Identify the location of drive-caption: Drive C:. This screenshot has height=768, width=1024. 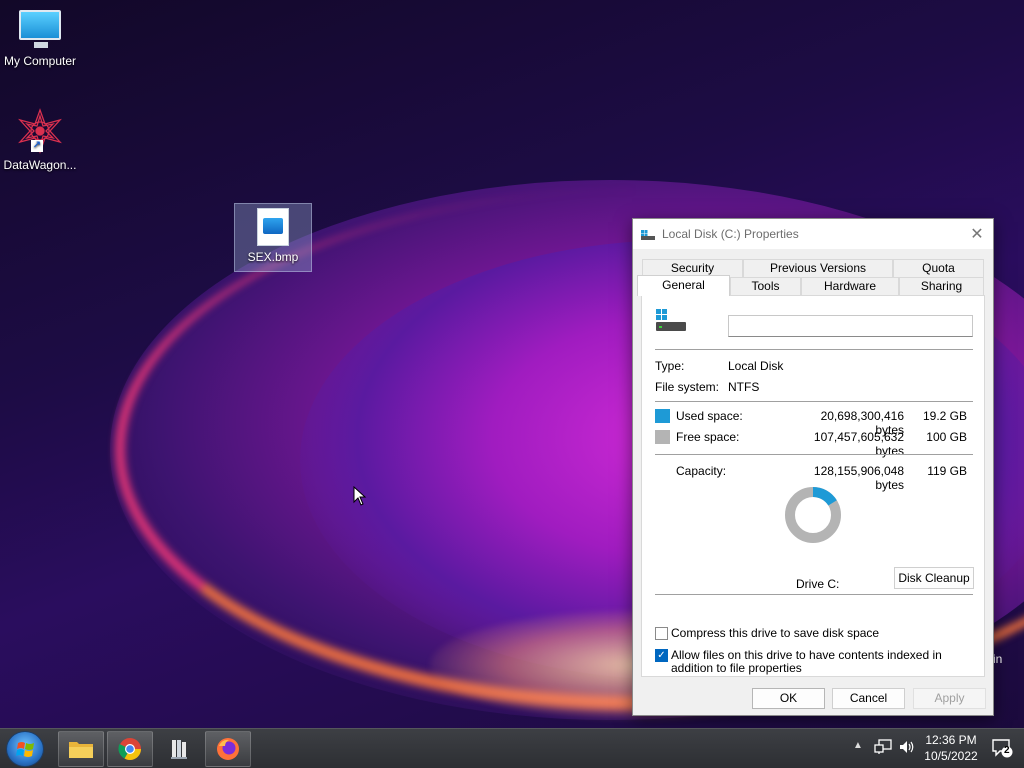
(818, 584).